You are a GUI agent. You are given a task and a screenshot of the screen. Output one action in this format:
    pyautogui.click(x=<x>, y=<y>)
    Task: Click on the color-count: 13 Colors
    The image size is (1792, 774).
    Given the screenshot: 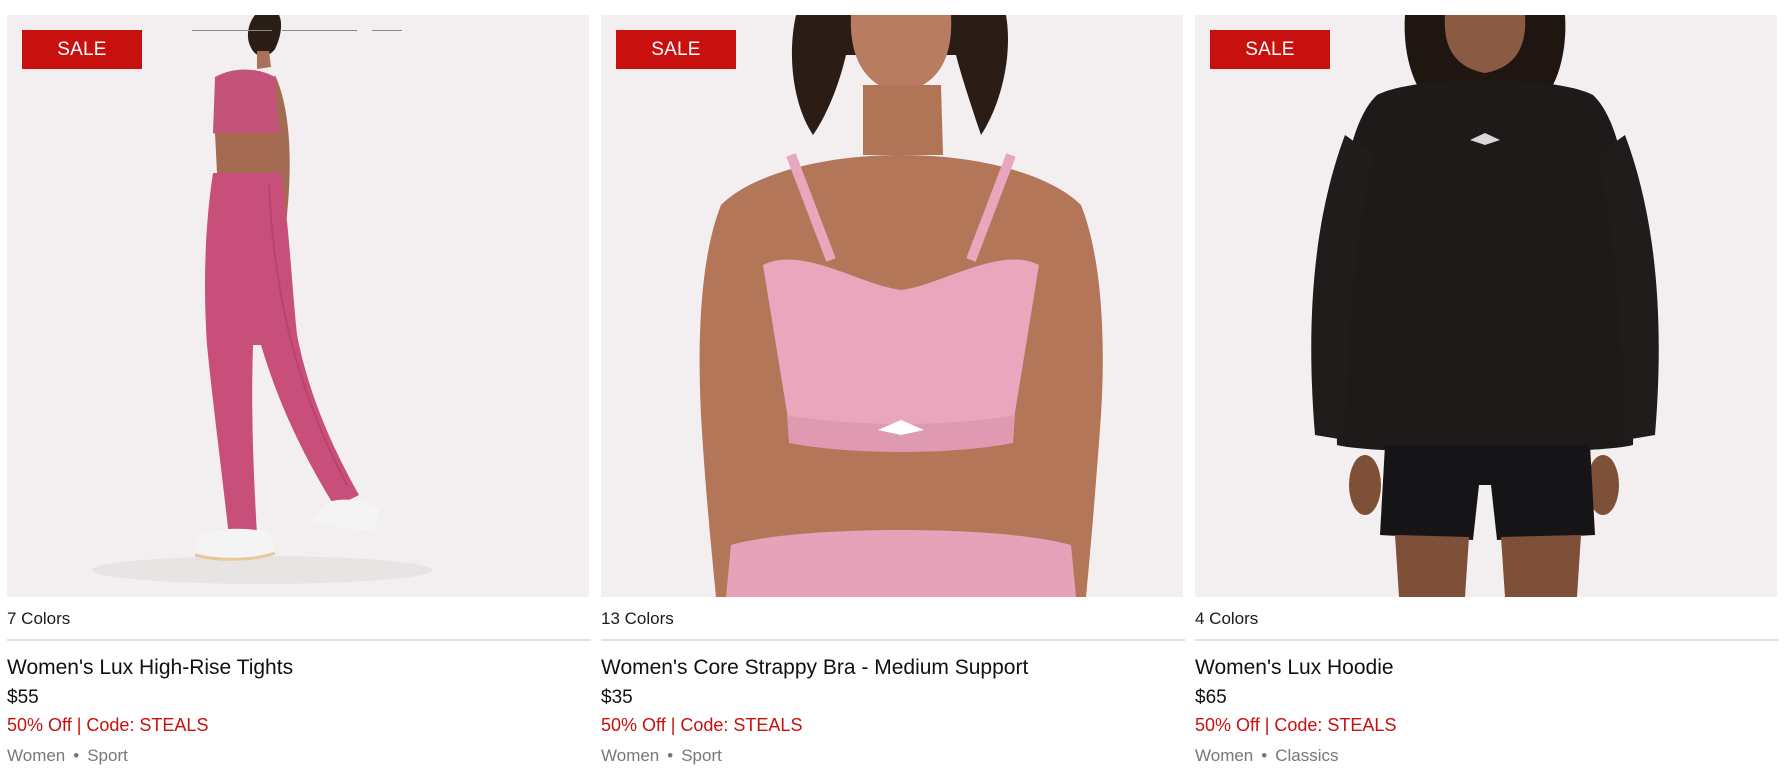 What is the action you would take?
    pyautogui.click(x=892, y=619)
    